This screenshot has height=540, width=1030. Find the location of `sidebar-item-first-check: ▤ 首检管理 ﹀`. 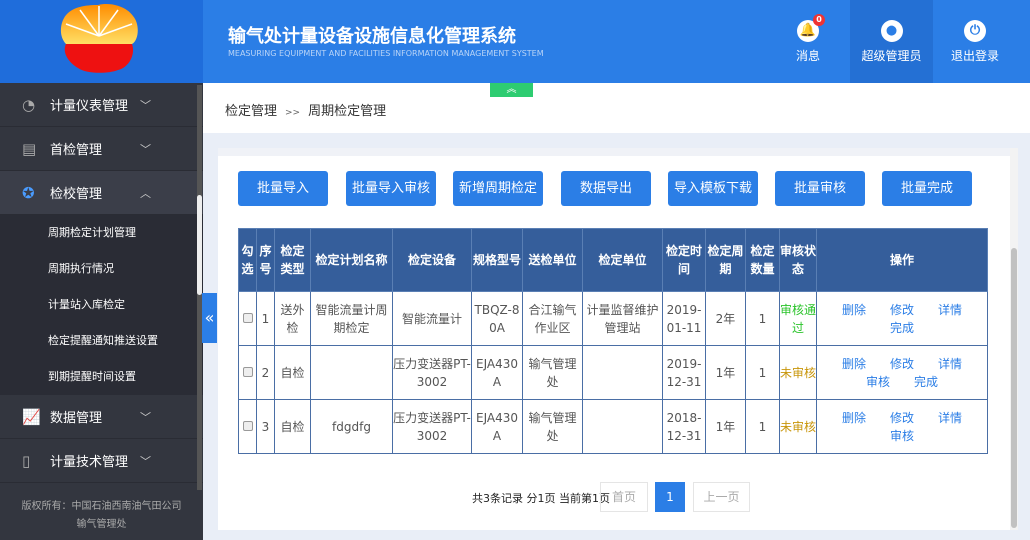

sidebar-item-first-check: ▤ 首检管理 ﹀ is located at coordinates (101, 149).